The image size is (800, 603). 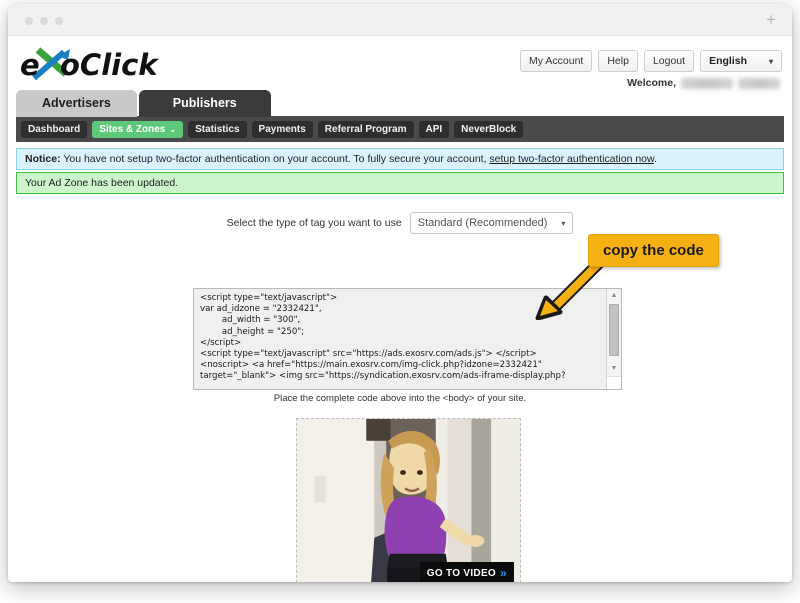 What do you see at coordinates (400, 183) in the screenshot?
I see `ad-zone-updated-notice: Your Ad Zone has been updated.` at bounding box center [400, 183].